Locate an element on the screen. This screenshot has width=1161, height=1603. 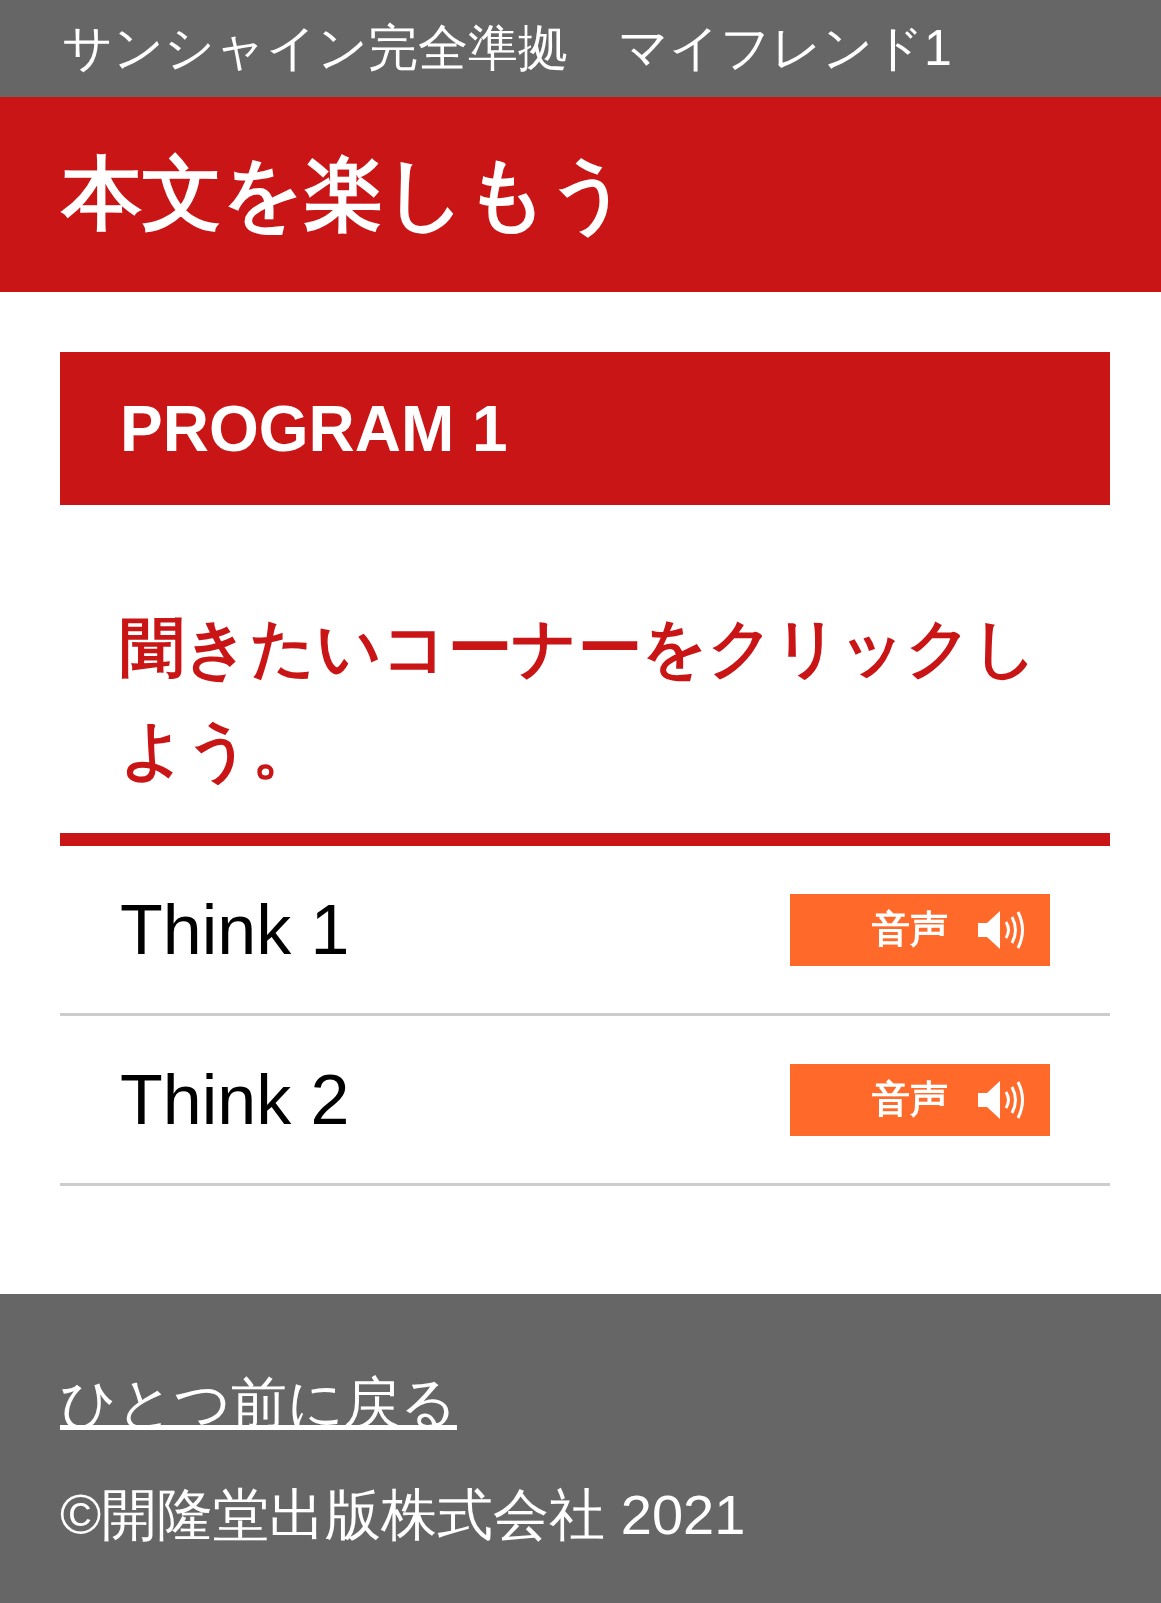
series-title: サンシャイン完全準拠 マイフレンド1 is located at coordinates (507, 48).